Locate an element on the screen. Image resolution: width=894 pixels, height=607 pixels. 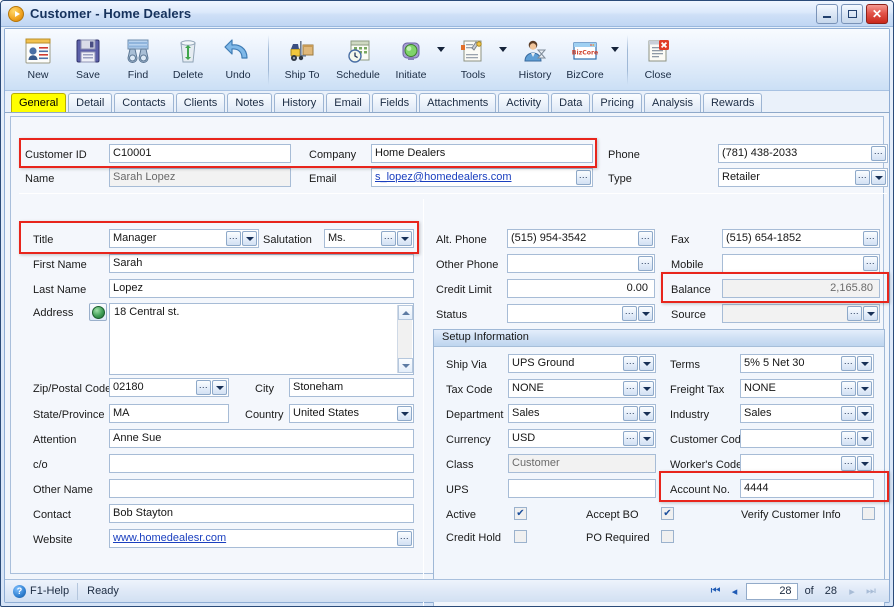
workers-code-dropdown-arrow-icon is located at coordinates (864, 463).